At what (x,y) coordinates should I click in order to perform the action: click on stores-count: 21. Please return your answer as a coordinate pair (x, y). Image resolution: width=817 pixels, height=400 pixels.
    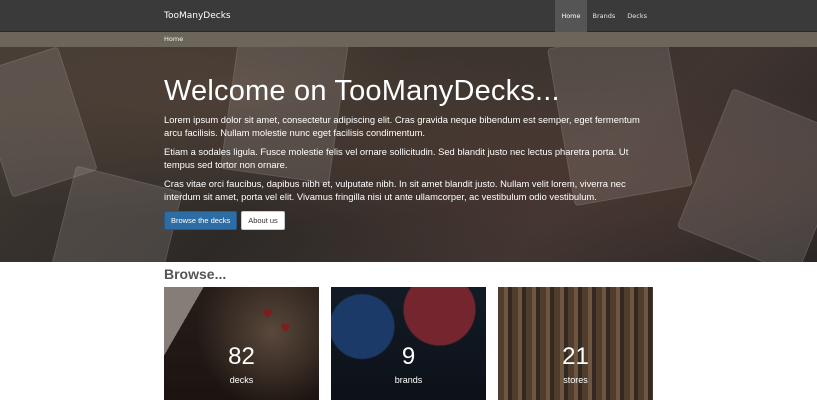
    Looking at the image, I should click on (575, 356).